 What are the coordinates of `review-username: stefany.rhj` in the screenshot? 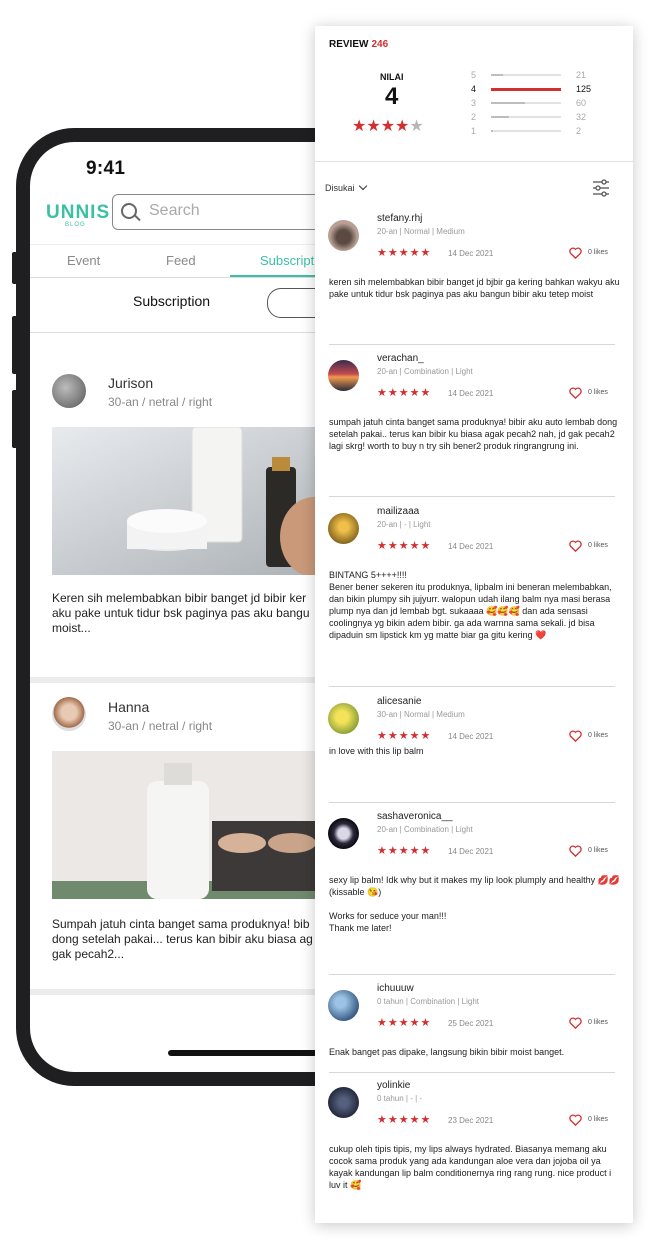 It's located at (399, 218).